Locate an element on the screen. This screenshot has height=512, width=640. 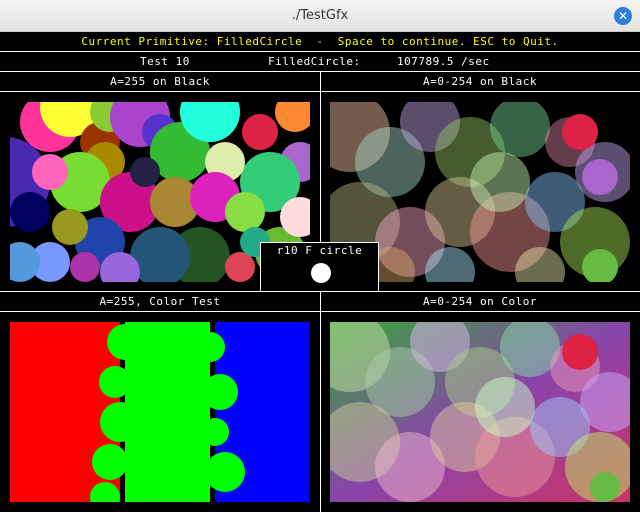
window-title: ./TestGfx is located at coordinates (320, 15).